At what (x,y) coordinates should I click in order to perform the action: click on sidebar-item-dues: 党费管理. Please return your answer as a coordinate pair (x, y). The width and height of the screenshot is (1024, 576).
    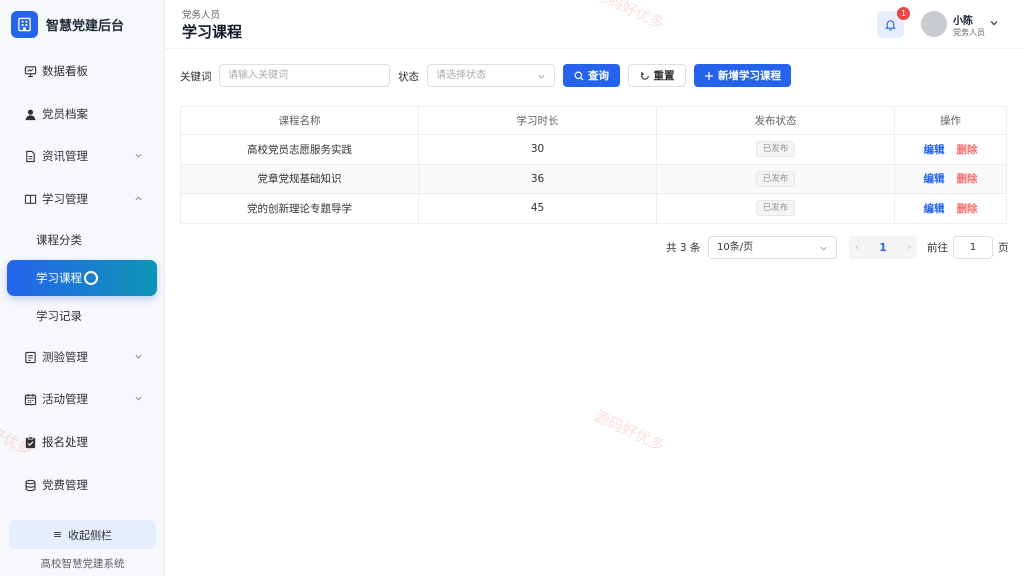
    Looking at the image, I should click on (82, 485).